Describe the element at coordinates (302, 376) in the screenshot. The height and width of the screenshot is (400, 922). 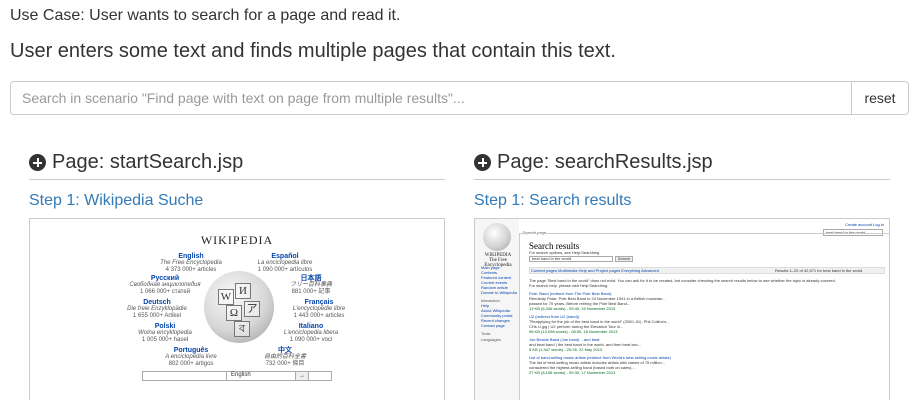
I see `portal-go-button: →` at that location.